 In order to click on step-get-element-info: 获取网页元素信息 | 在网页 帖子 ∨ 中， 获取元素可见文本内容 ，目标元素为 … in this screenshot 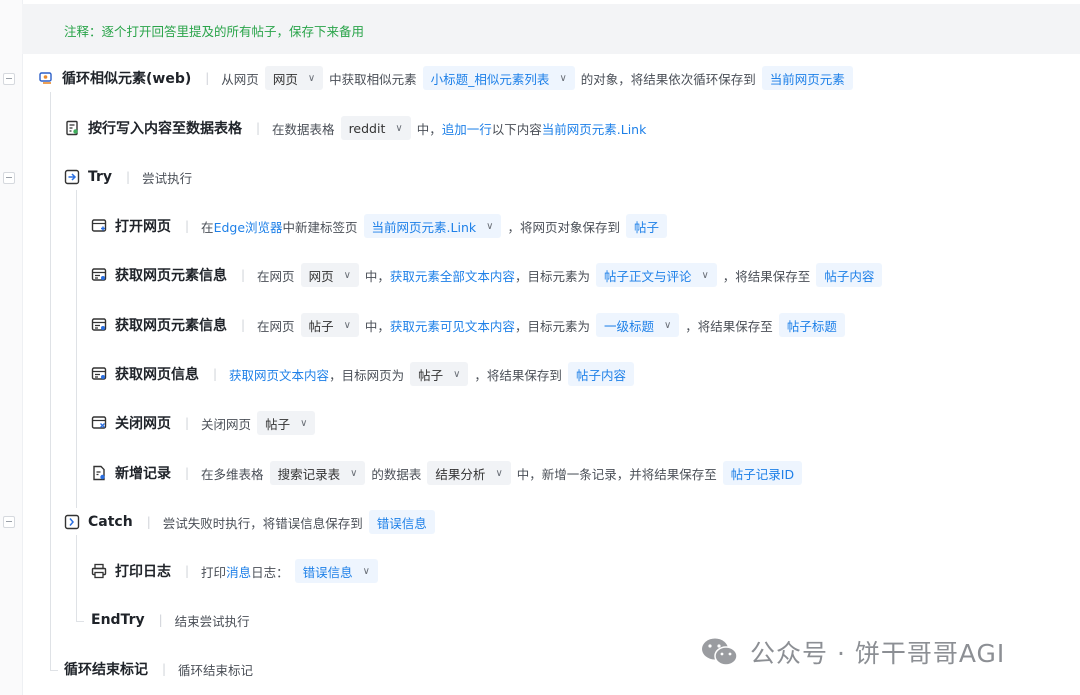, I will do `click(471, 325)`.